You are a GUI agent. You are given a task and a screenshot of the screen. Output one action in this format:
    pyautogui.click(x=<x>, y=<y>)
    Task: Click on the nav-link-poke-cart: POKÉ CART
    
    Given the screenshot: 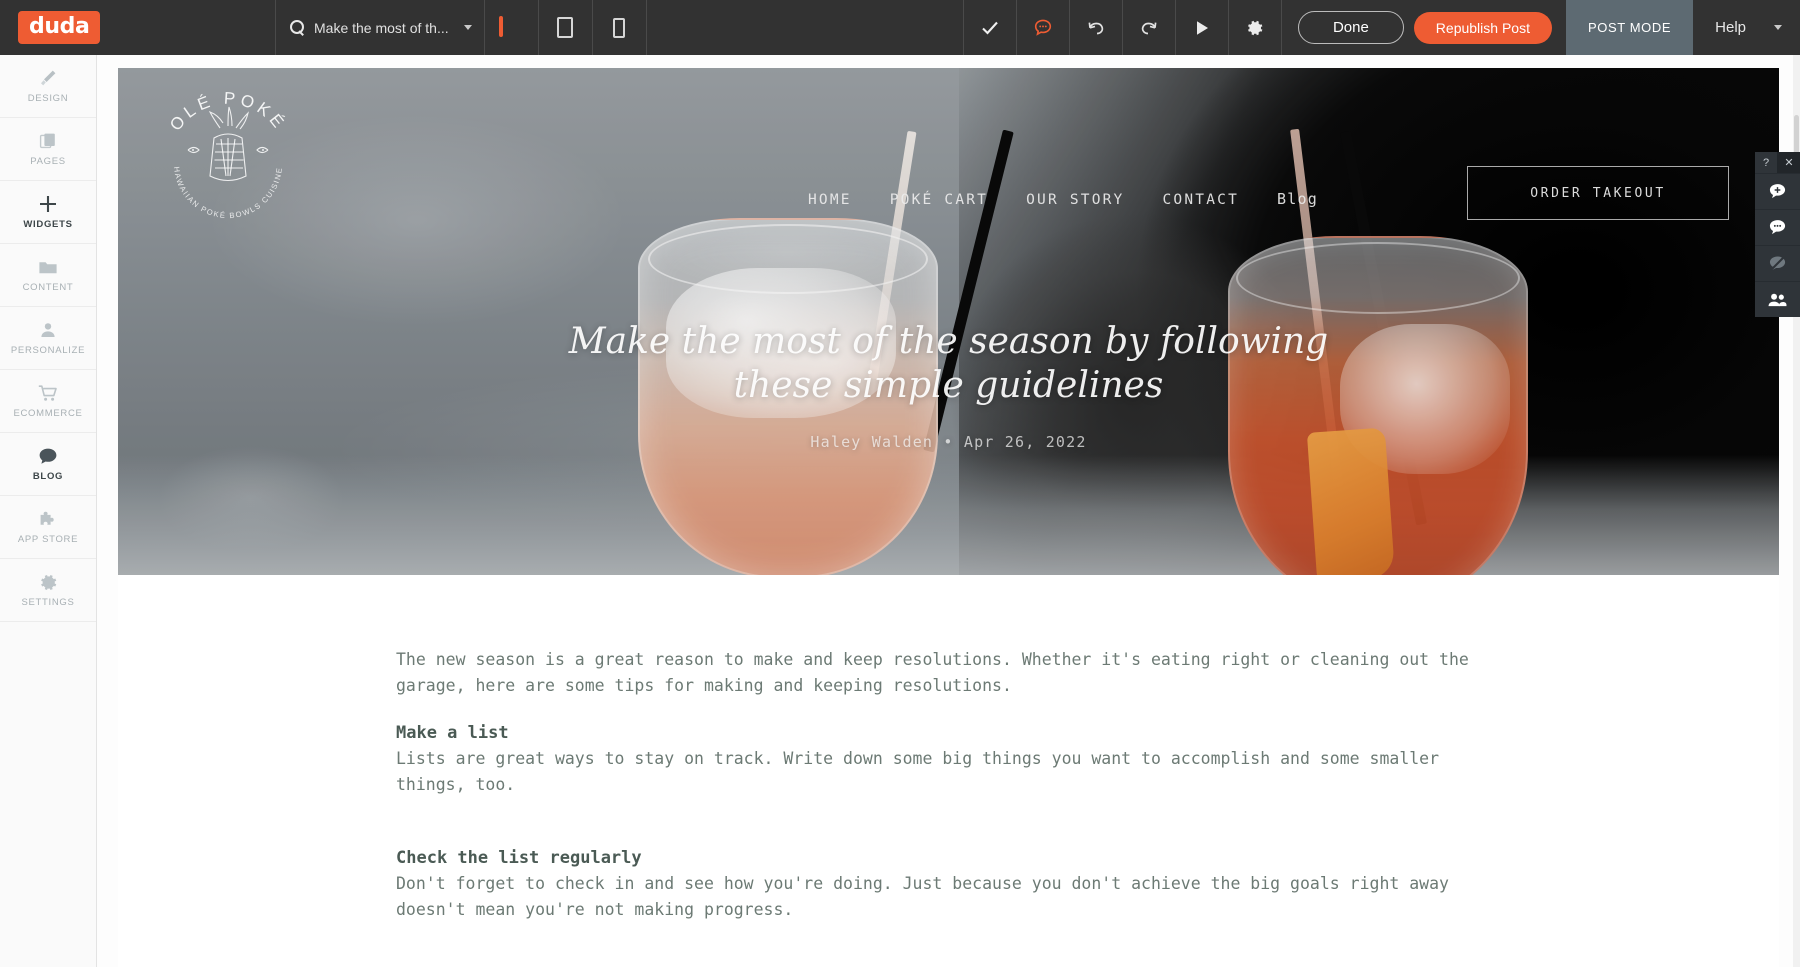 What is the action you would take?
    pyautogui.click(x=939, y=200)
    